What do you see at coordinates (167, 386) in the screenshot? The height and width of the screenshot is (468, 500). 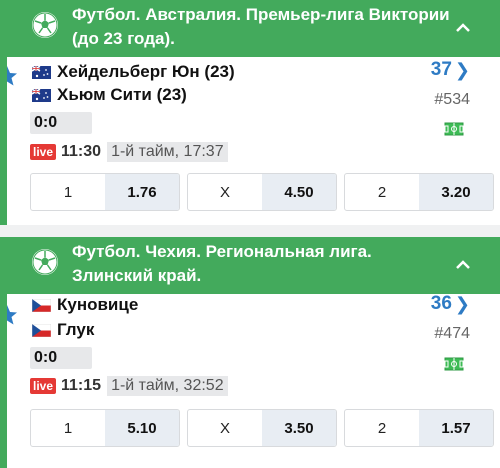 I see `match-period: 1-й тайм, 32:52` at bounding box center [167, 386].